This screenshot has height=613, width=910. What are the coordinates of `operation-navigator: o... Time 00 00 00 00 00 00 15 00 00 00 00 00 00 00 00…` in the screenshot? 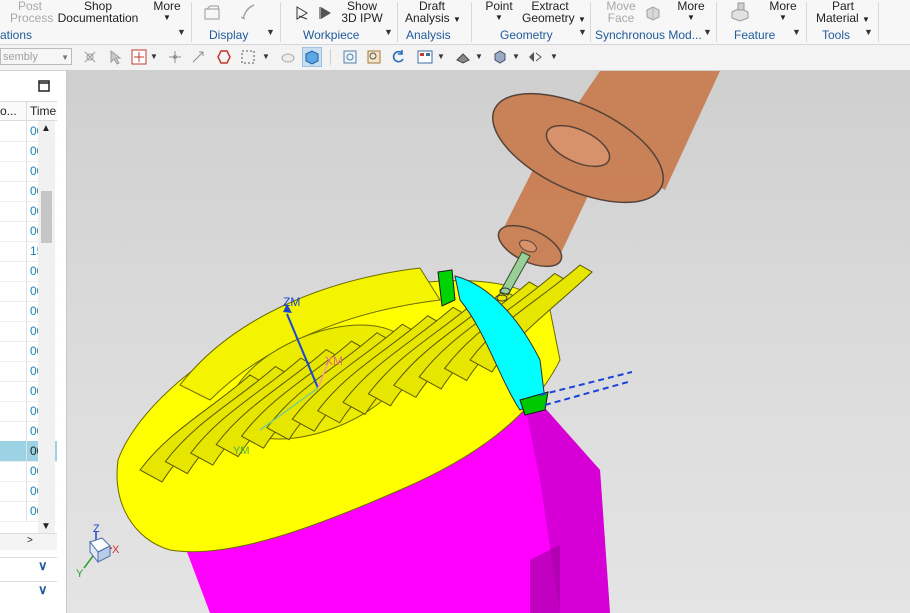 It's located at (33, 342).